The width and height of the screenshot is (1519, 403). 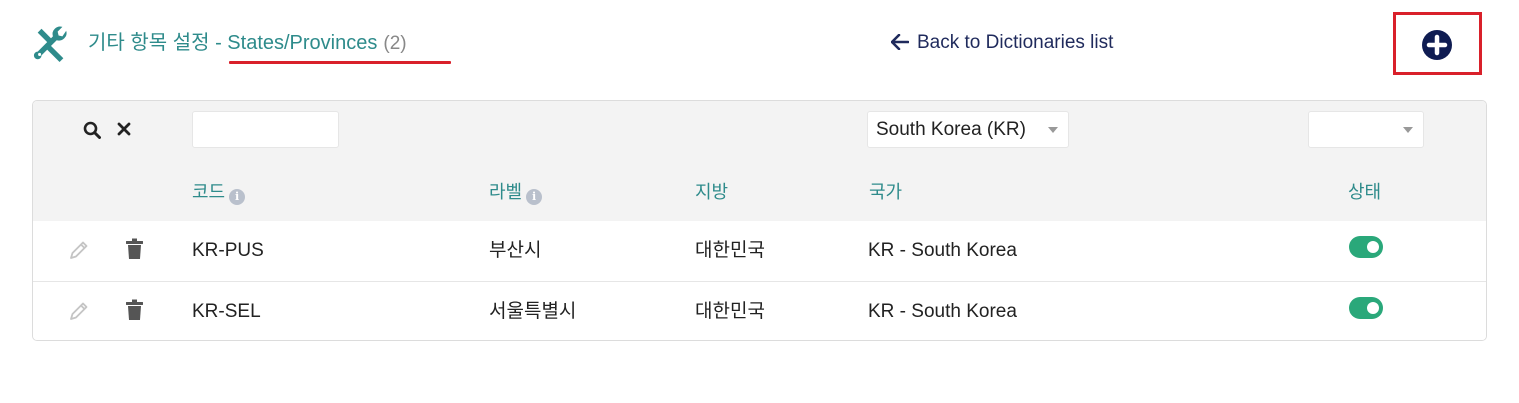 What do you see at coordinates (92, 130) in the screenshot?
I see `search-icon` at bounding box center [92, 130].